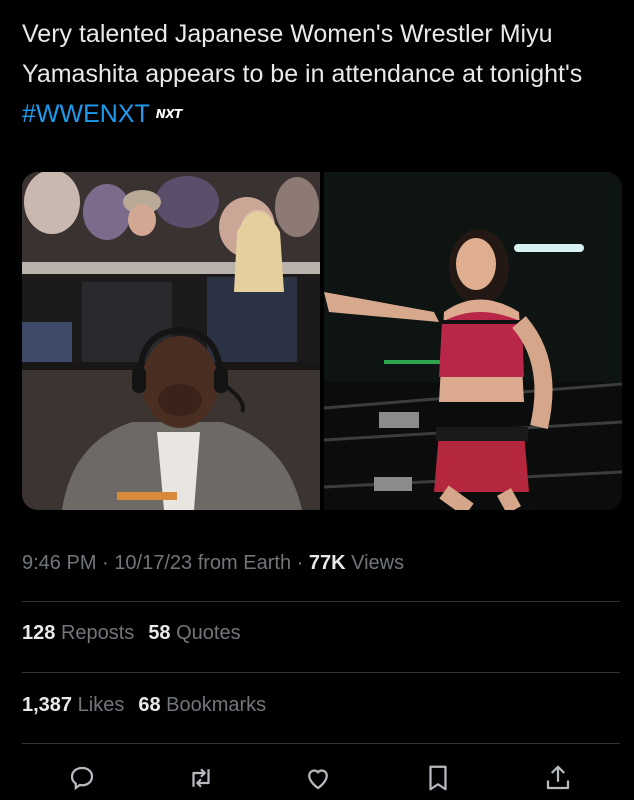 This screenshot has height=800, width=634. What do you see at coordinates (244, 563) in the screenshot?
I see `tweet-source: from Earth` at bounding box center [244, 563].